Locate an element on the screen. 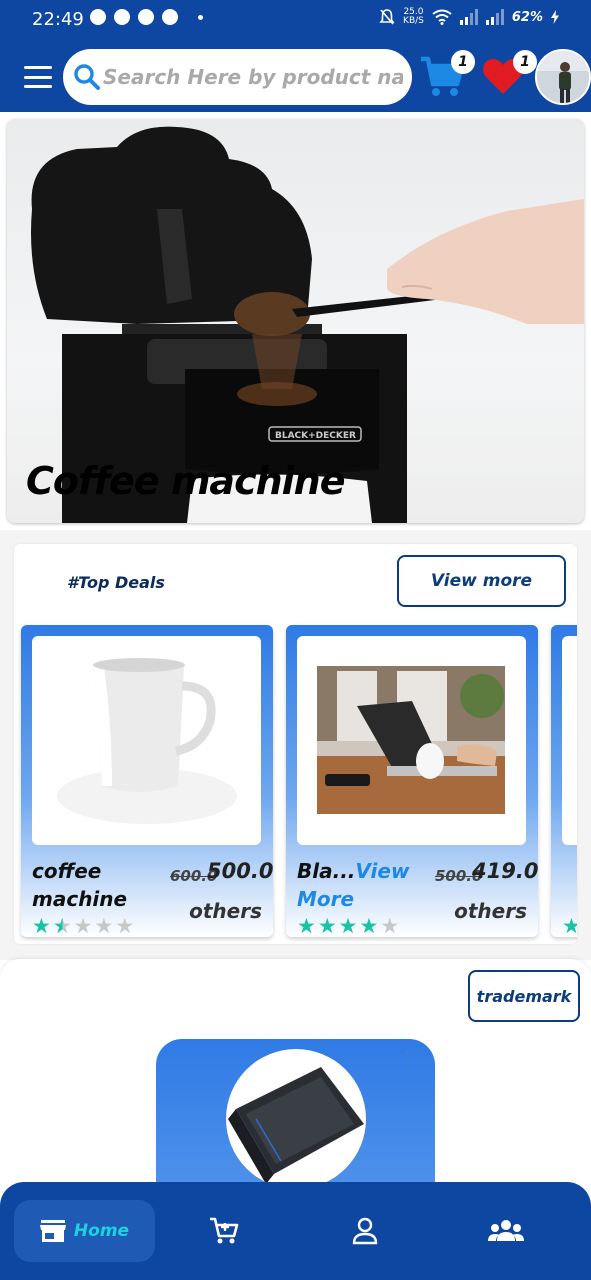 The image size is (591, 1280). product-card-partial: ★ is located at coordinates (564, 781).